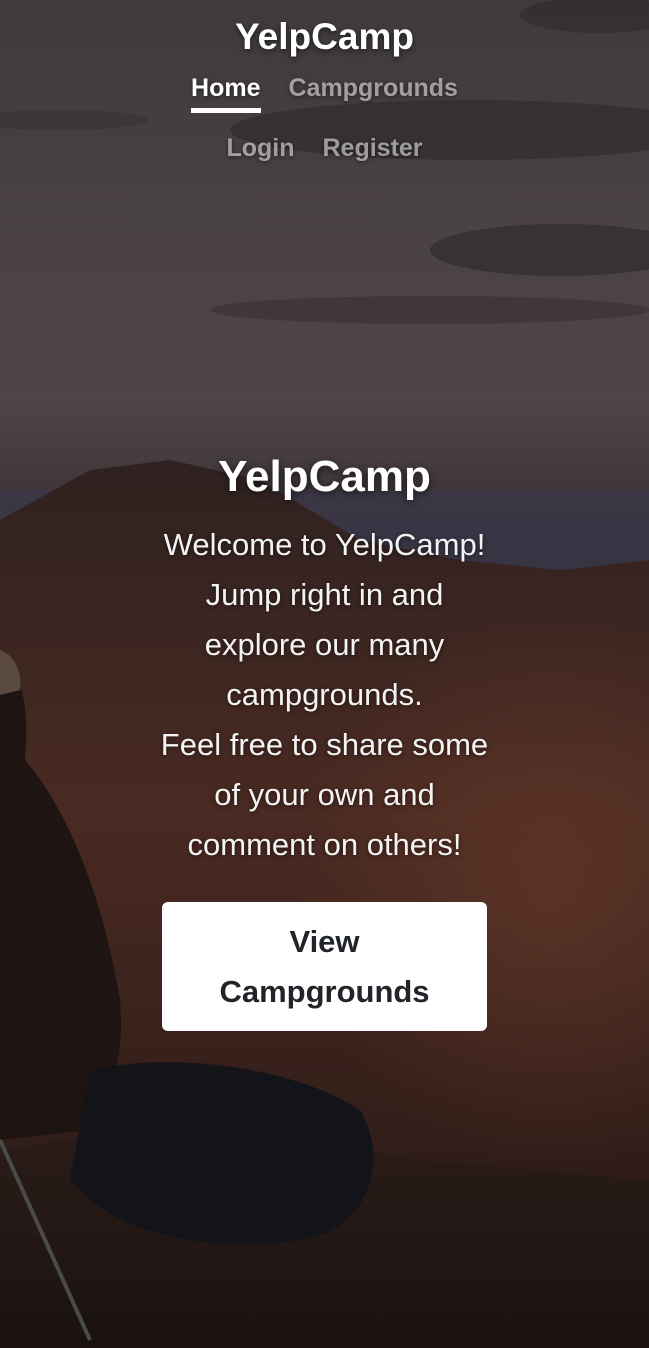 The image size is (649, 1348). Describe the element at coordinates (373, 93) in the screenshot. I see `nav-link-campgrounds: Campgrounds` at that location.